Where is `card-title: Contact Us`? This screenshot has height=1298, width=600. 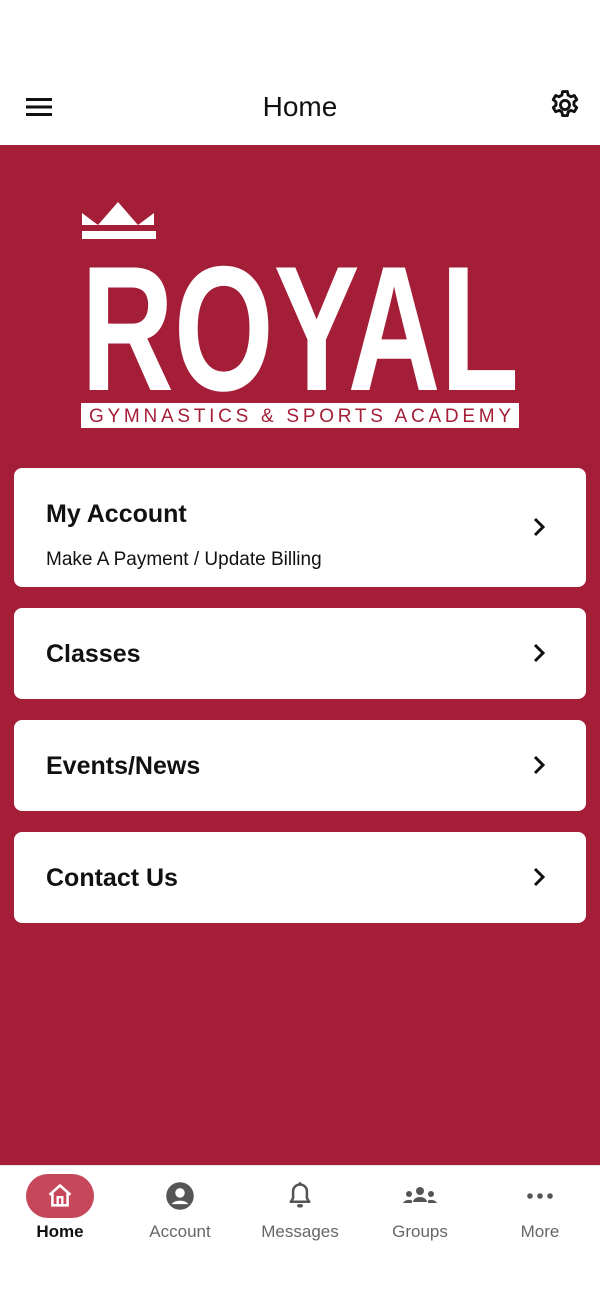
card-title: Contact Us is located at coordinates (112, 878).